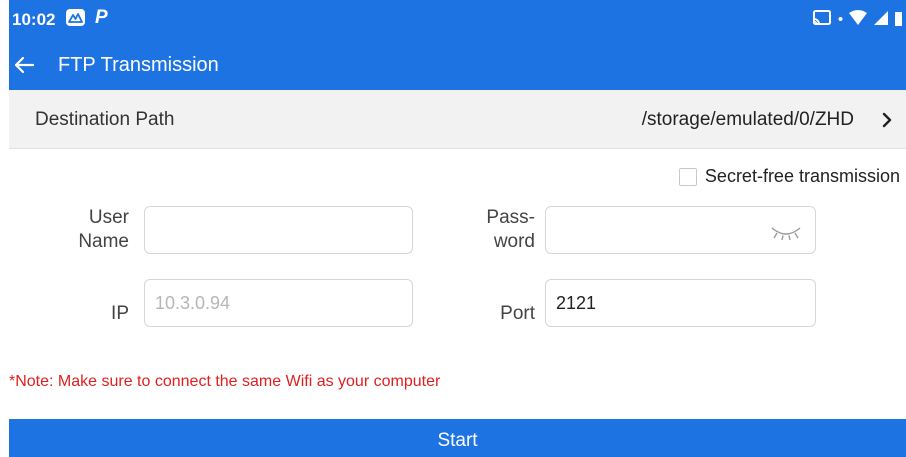  Describe the element at coordinates (75, 17) in the screenshot. I see `notification-icon` at that location.